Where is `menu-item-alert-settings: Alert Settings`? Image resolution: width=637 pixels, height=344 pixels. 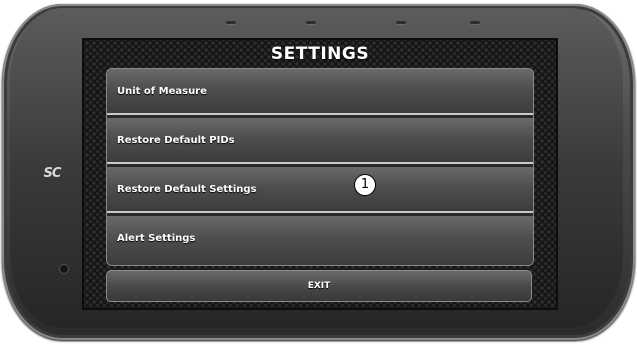 menu-item-alert-settings: Alert Settings is located at coordinates (320, 240).